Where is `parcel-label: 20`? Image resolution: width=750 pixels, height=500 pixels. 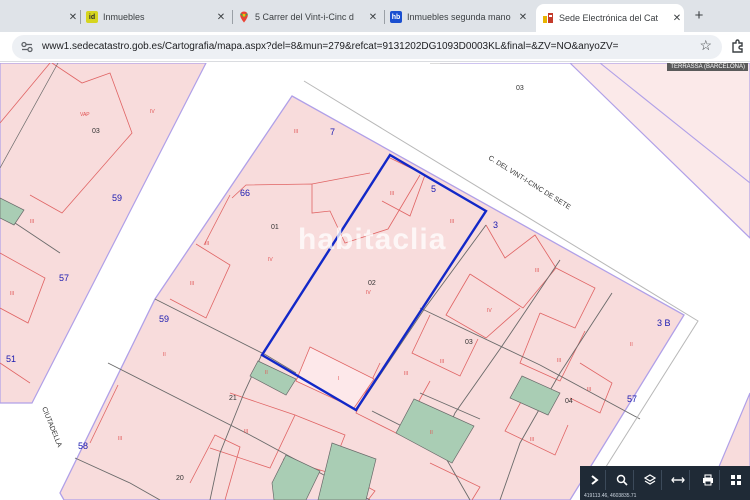 parcel-label: 20 is located at coordinates (180, 478).